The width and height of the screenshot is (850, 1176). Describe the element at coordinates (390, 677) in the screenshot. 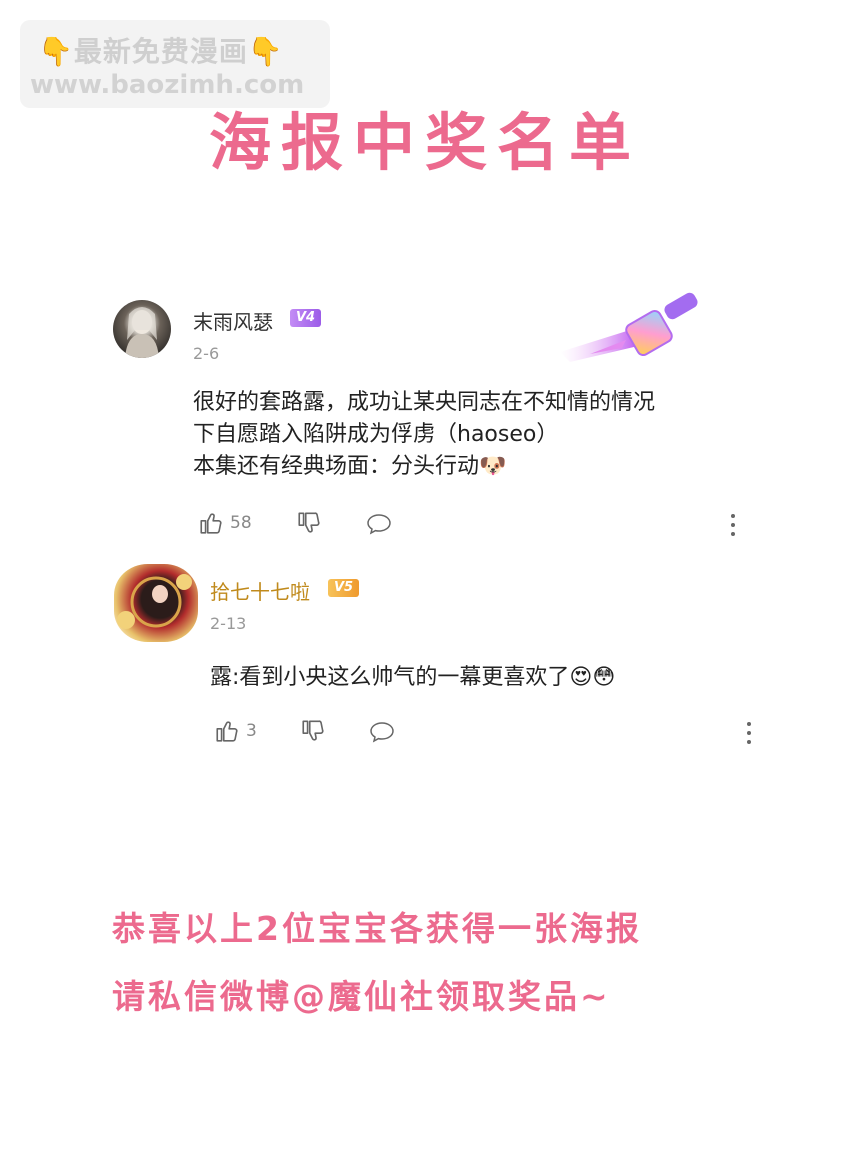

I see `comment-line: 露:看到小央这么帅气的一幕更喜欢了` at that location.